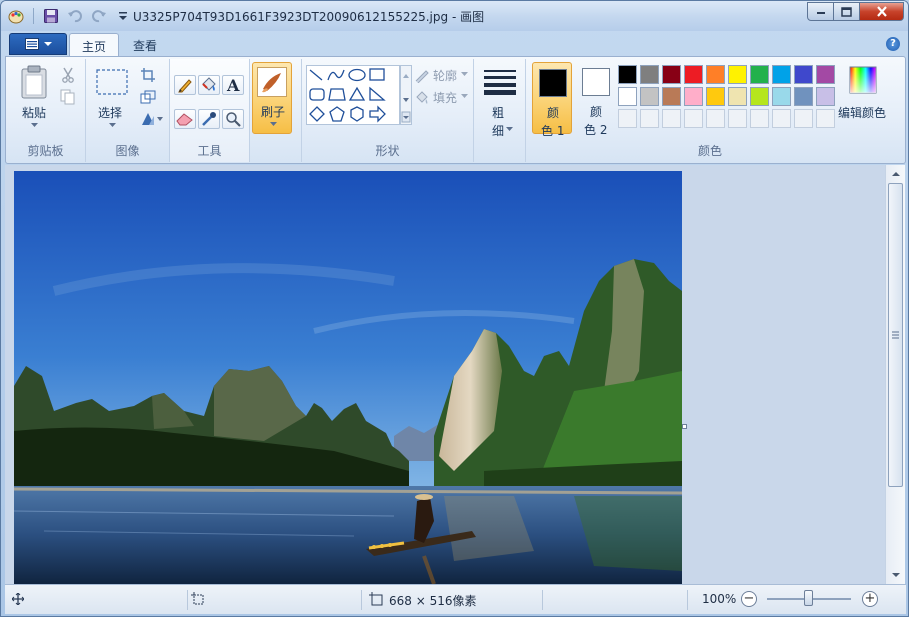 This screenshot has width=909, height=617. Describe the element at coordinates (209, 119) in the screenshot. I see `color-picker-icon` at that location.